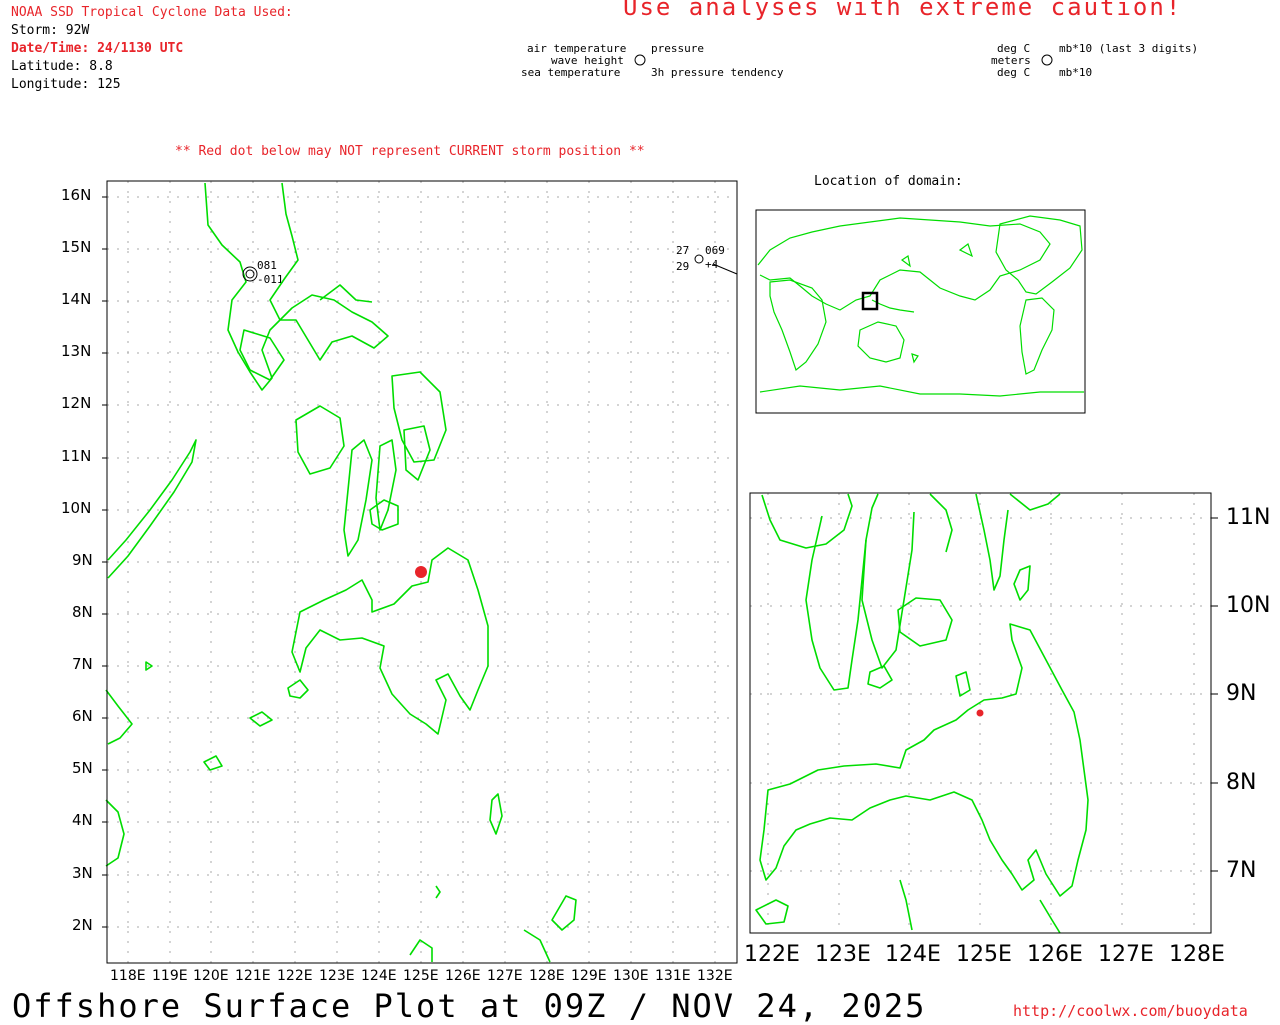  Describe the element at coordinates (76, 508) in the screenshot. I see `main-lat-label: 10N` at that location.